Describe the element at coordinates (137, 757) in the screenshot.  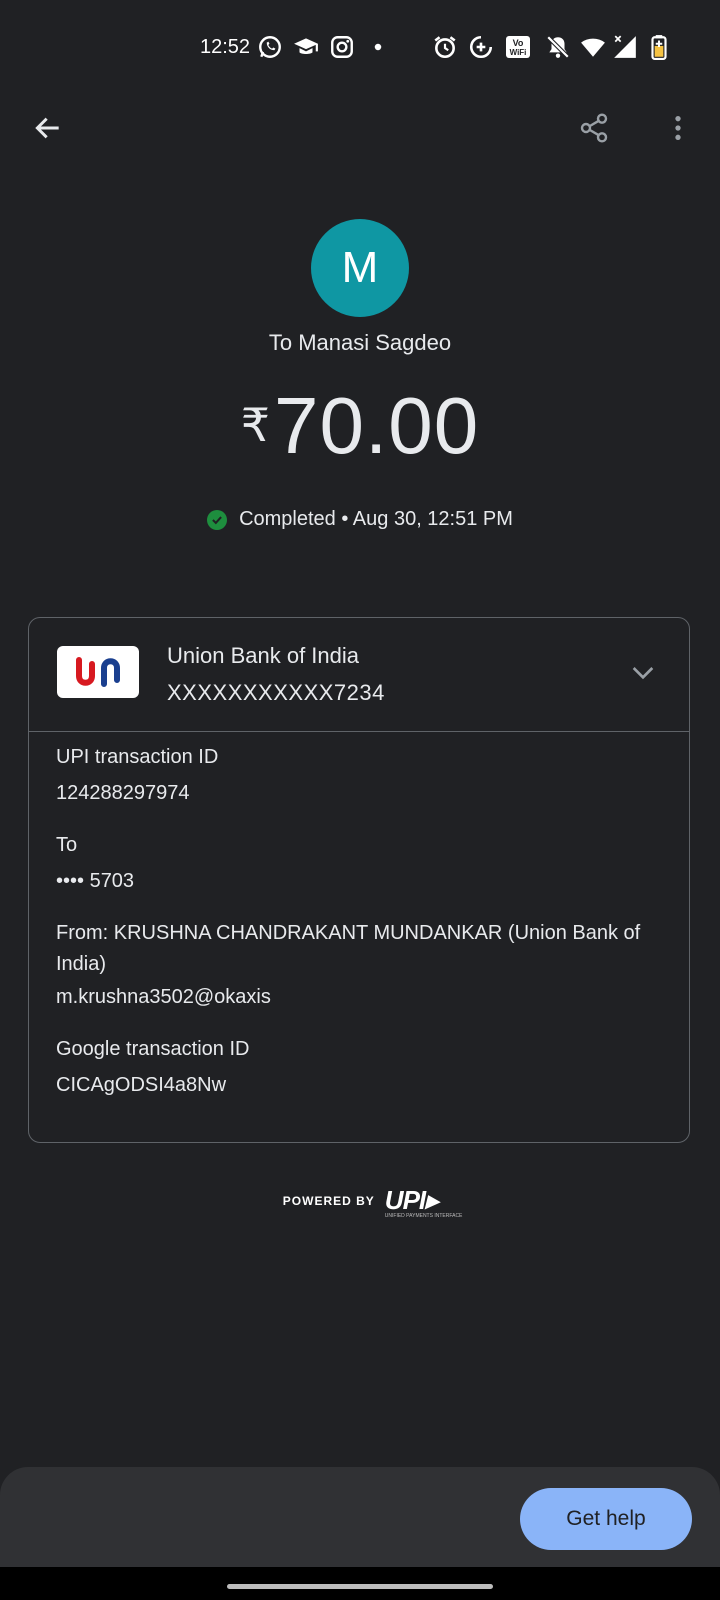
I see `upi-transaction-id-label: UPI transaction ID` at that location.